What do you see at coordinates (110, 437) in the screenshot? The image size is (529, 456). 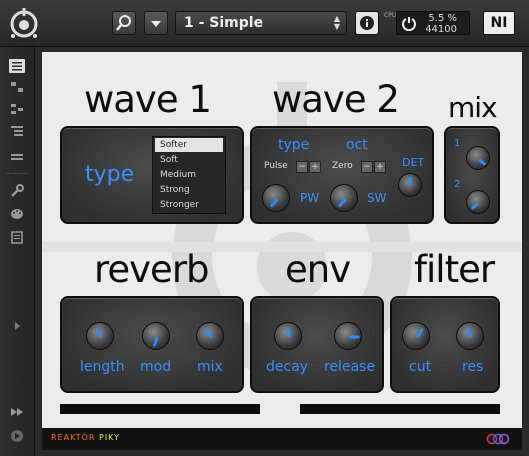 I see `footer-brand-piky: PIKY` at bounding box center [110, 437].